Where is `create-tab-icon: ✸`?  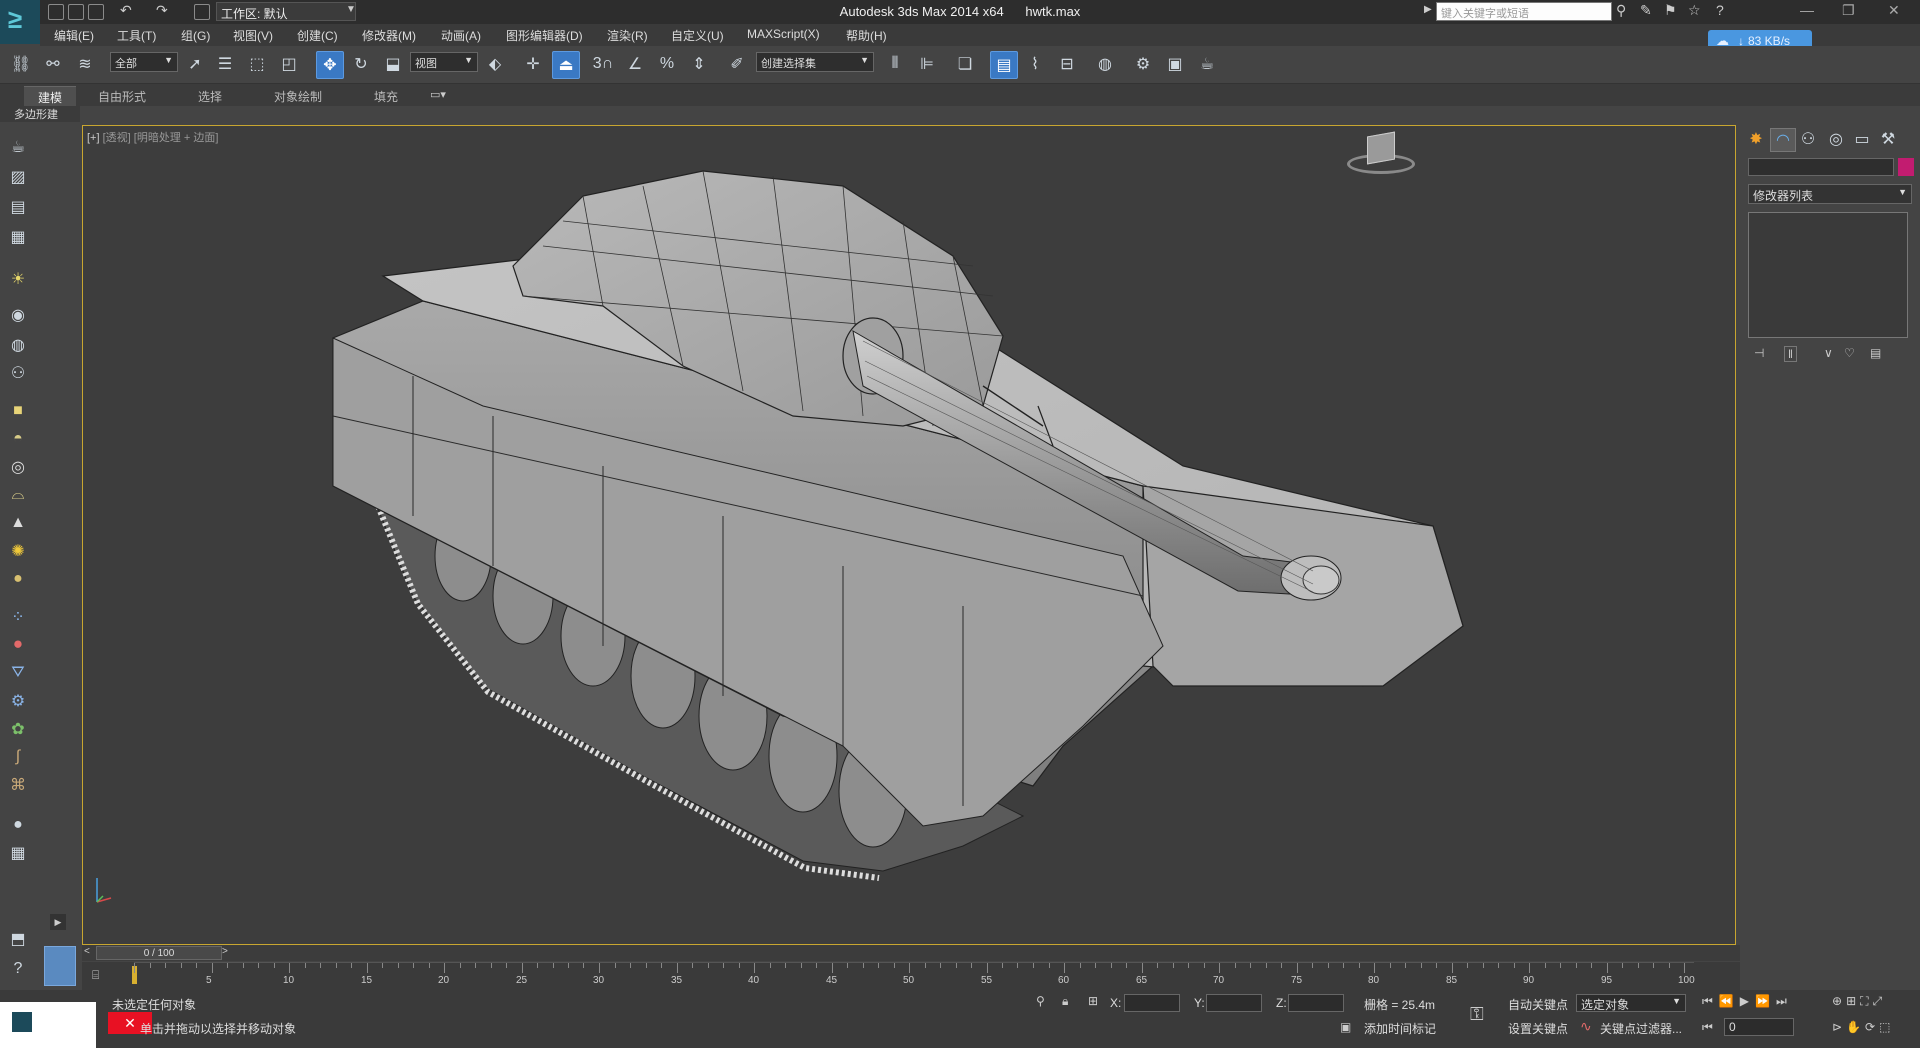 create-tab-icon: ✸ is located at coordinates (1756, 139).